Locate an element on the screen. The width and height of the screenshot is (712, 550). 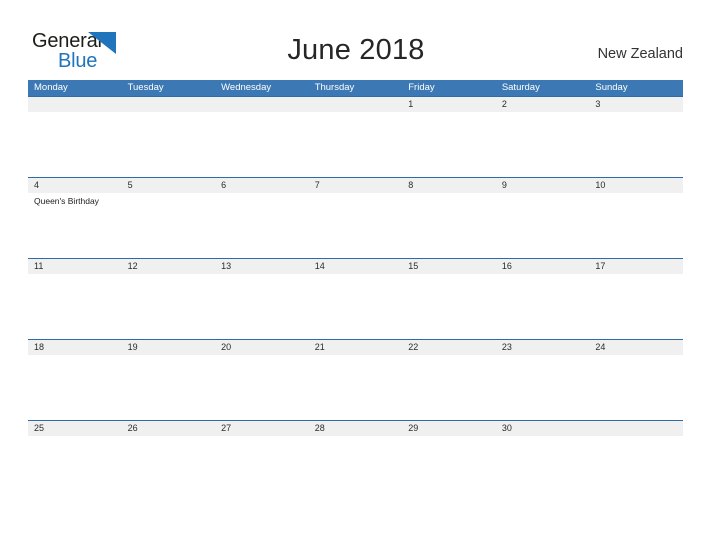
weekday-header-saturday: Saturday is located at coordinates (520, 87).